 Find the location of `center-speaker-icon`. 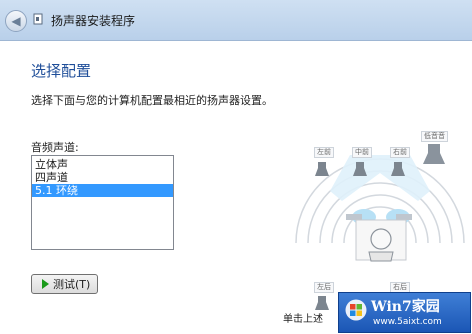

center-speaker-icon is located at coordinates (360, 169).